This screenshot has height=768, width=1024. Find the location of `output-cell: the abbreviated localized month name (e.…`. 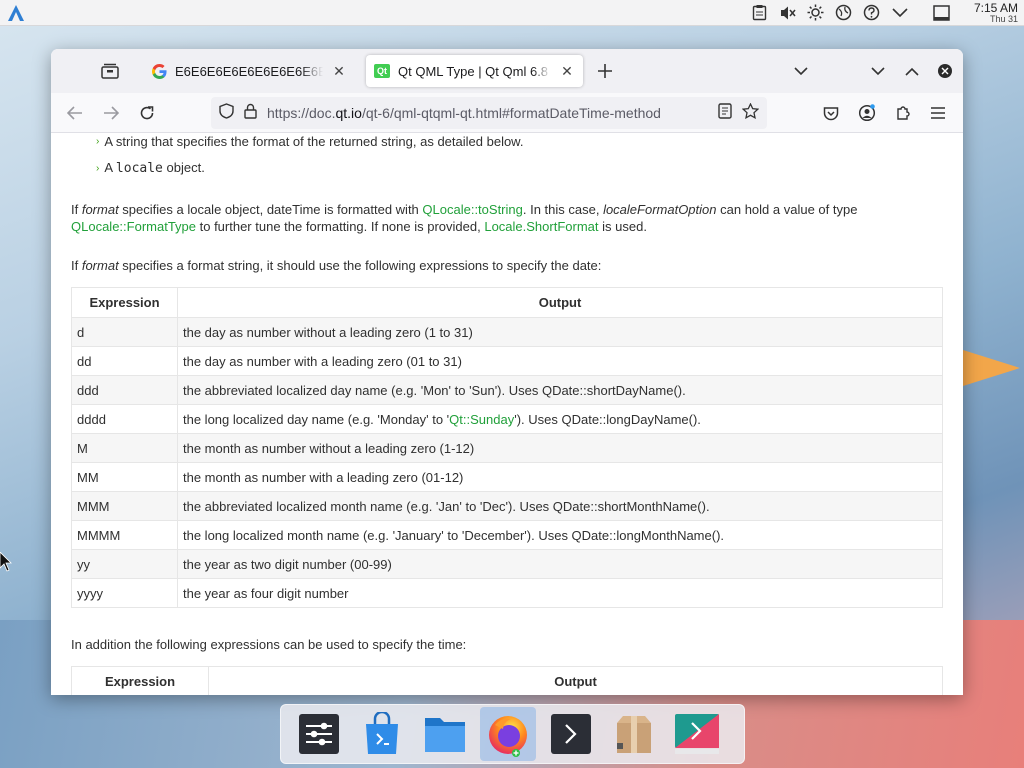

output-cell: the abbreviated localized month name (e.… is located at coordinates (560, 506).